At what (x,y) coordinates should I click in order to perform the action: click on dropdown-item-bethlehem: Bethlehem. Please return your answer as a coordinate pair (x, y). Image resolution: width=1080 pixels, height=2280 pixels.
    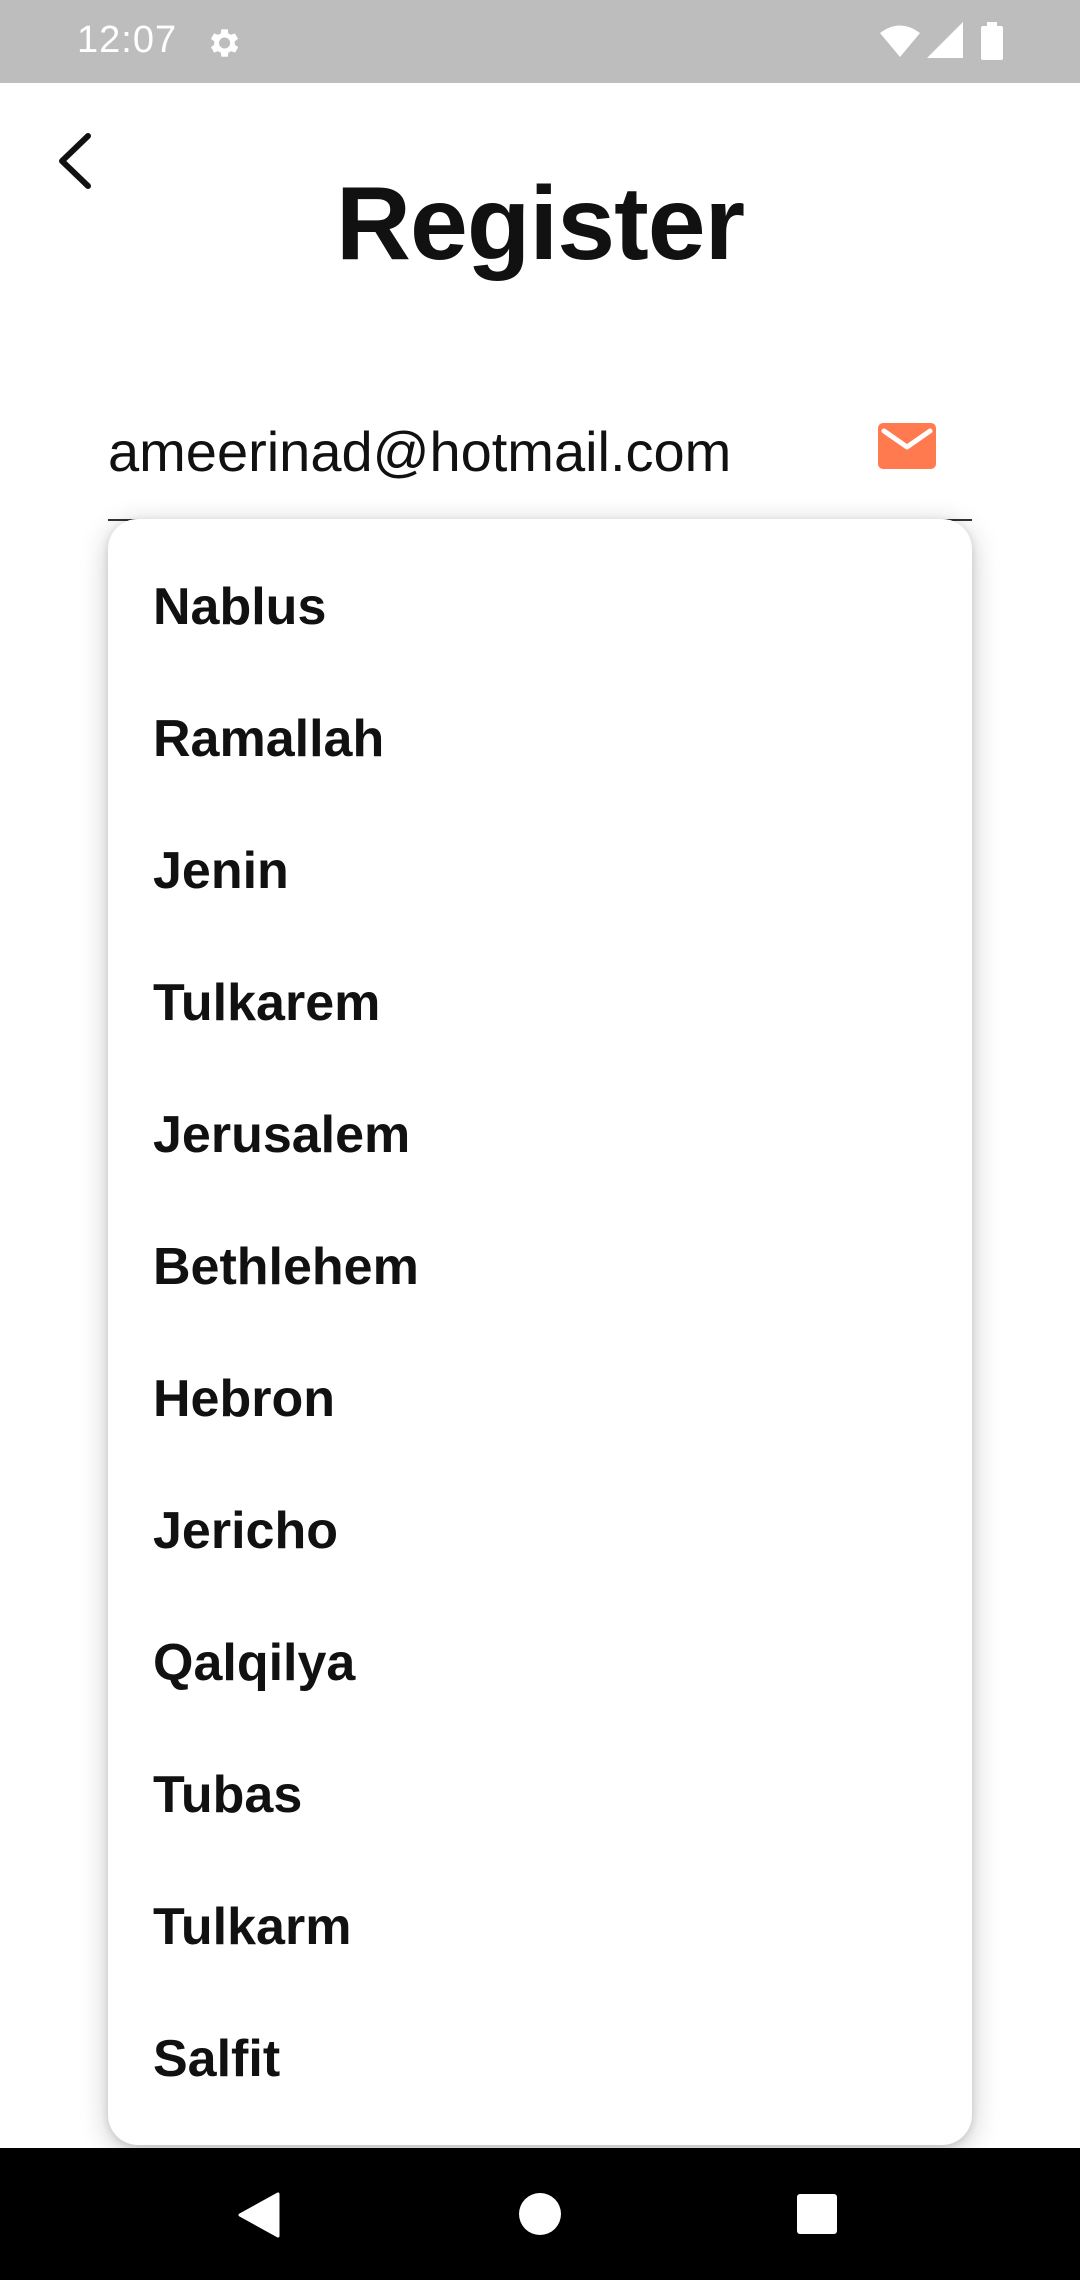
    Looking at the image, I should click on (540, 1267).